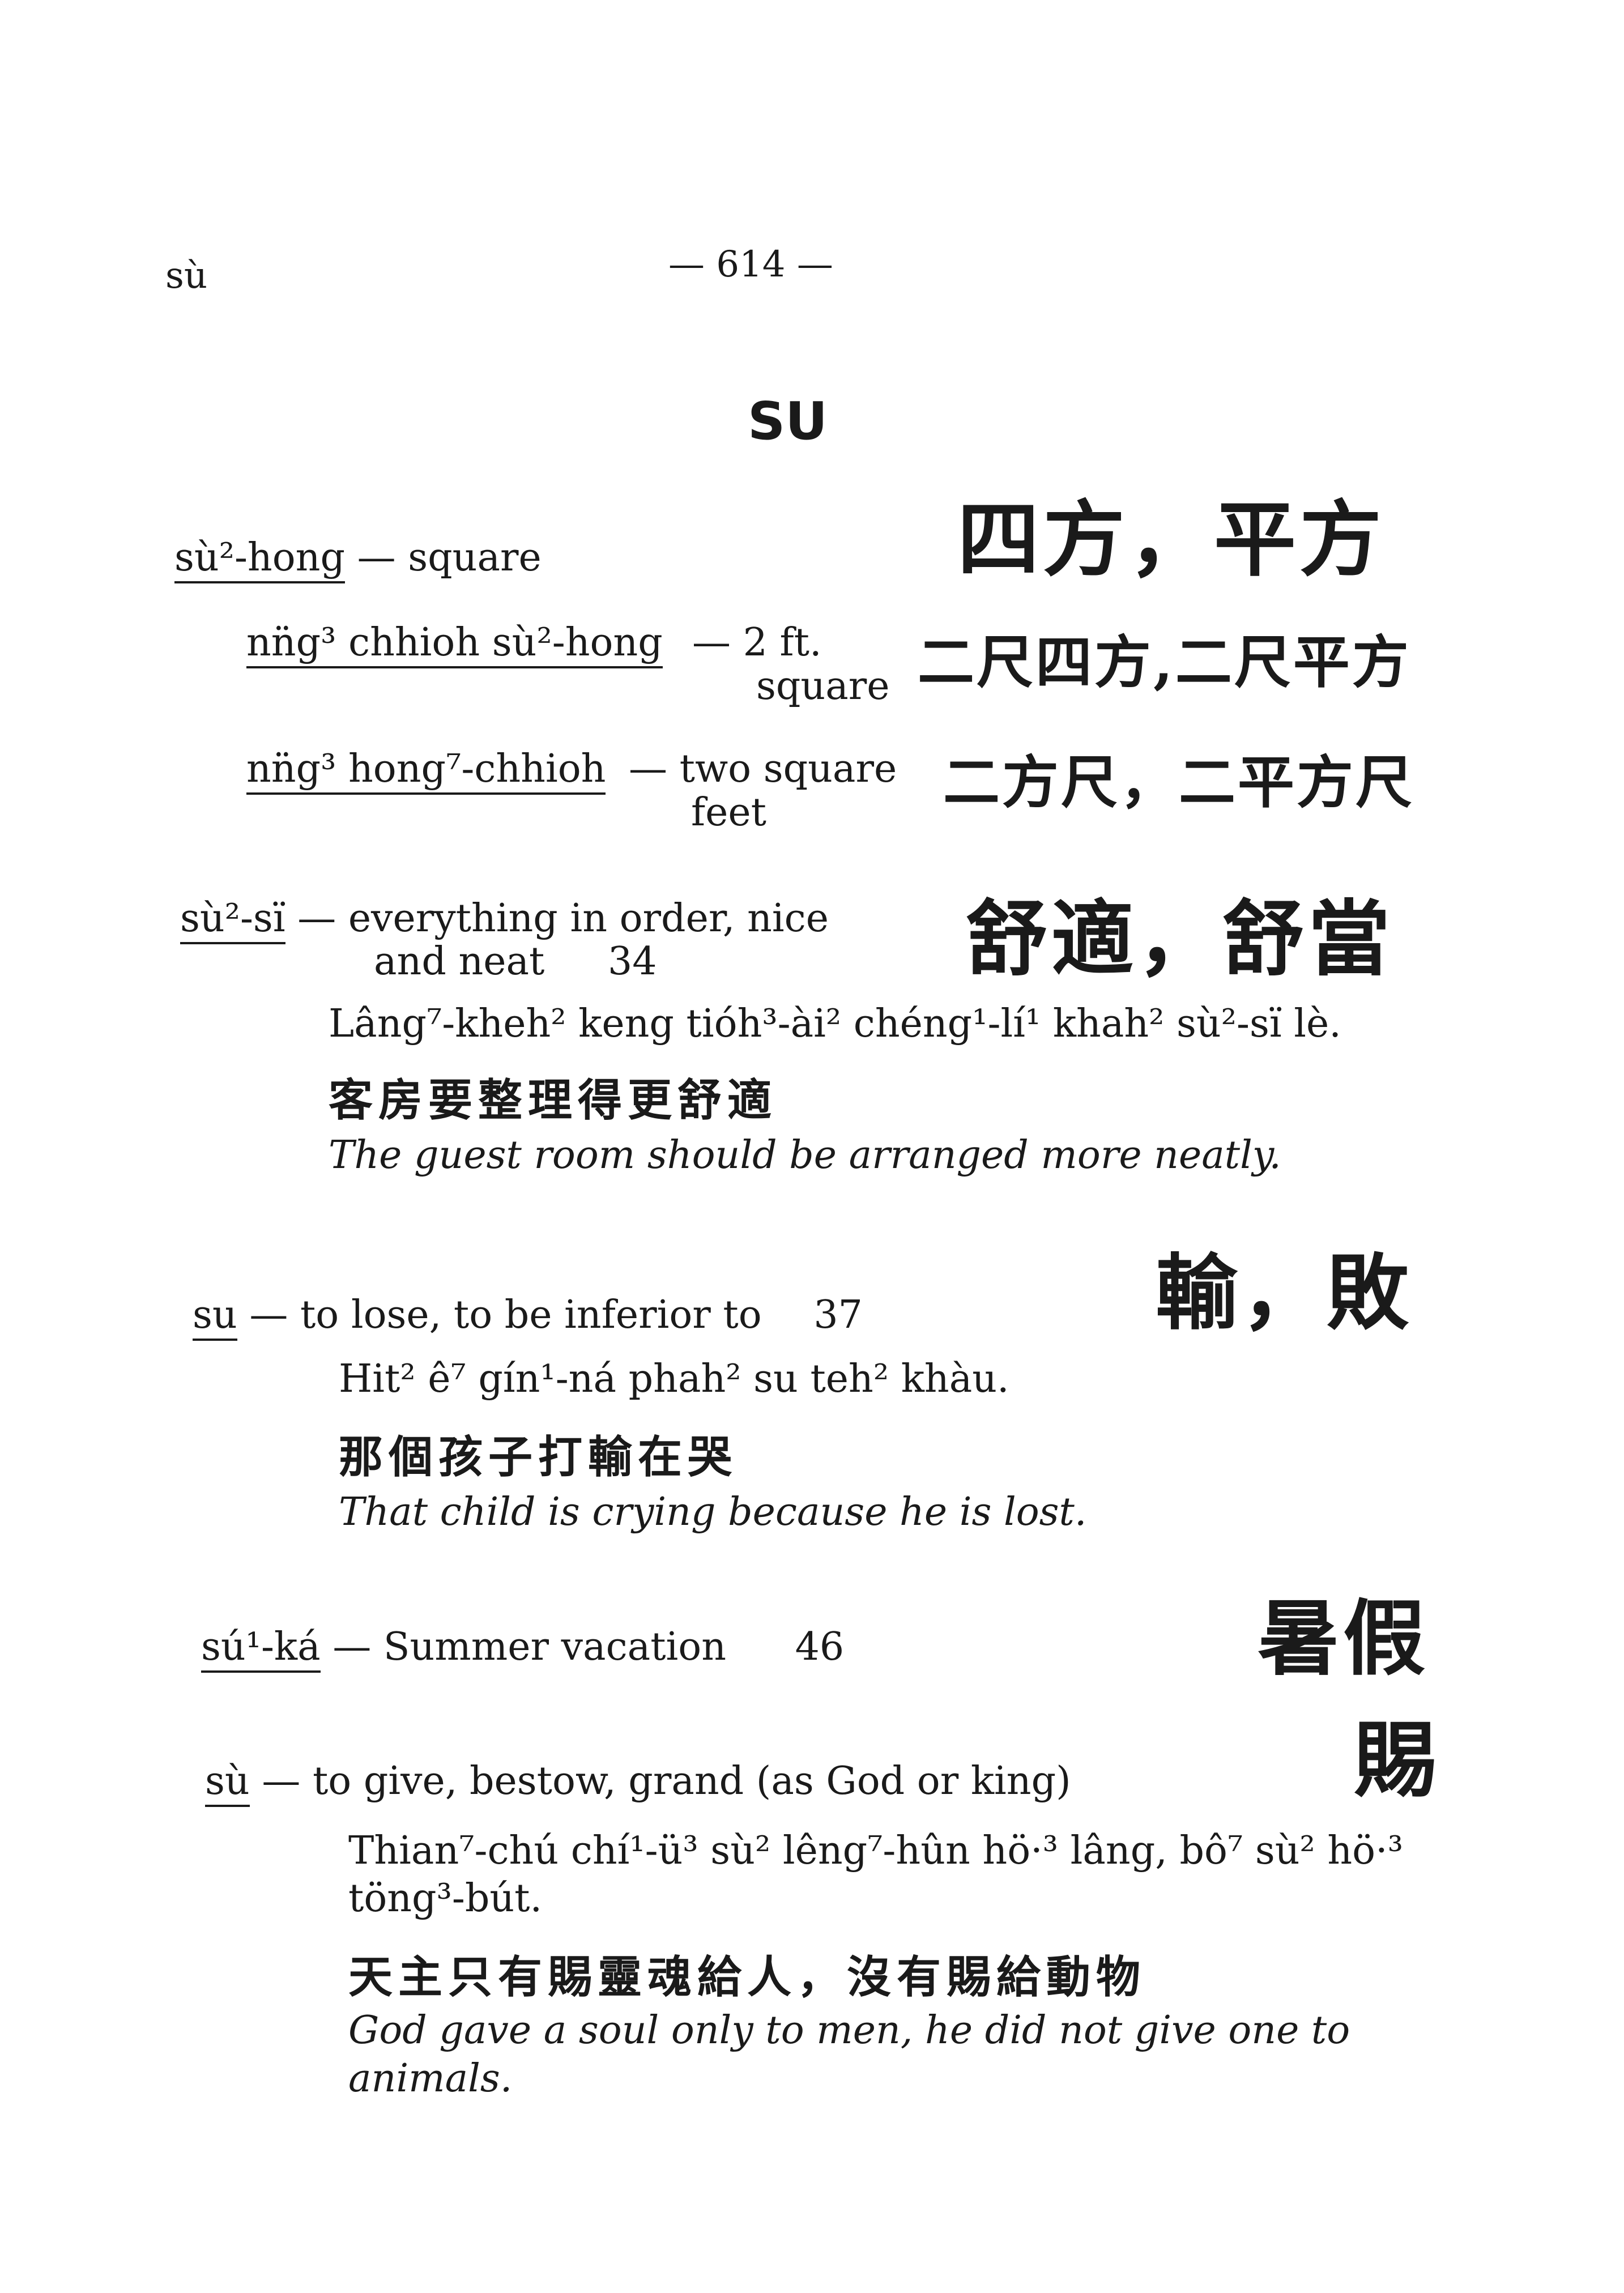 This screenshot has width=1624, height=2293. Describe the element at coordinates (820, 1647) in the screenshot. I see `lesson-number: 46` at that location.